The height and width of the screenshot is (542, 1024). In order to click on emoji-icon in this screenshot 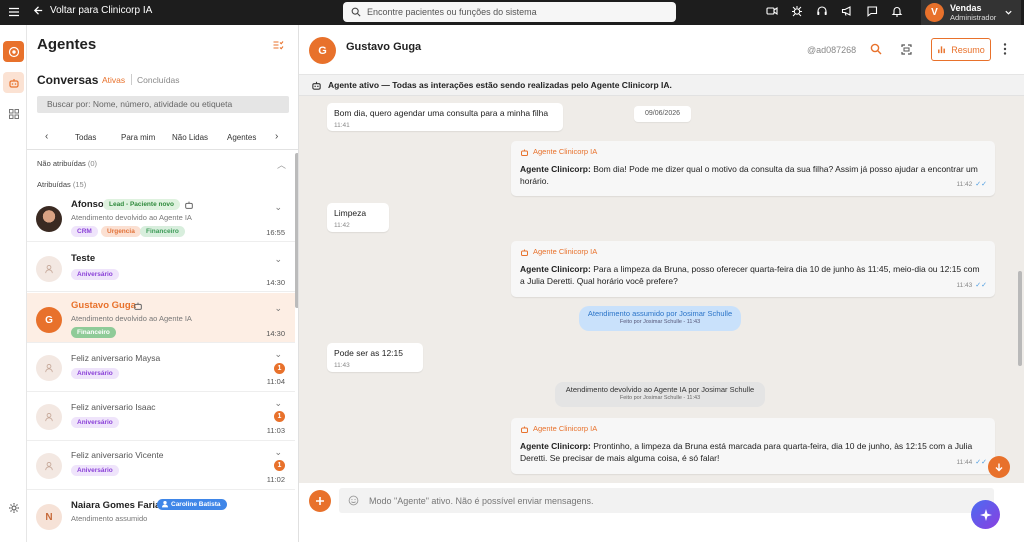, I will do `click(353, 500)`.